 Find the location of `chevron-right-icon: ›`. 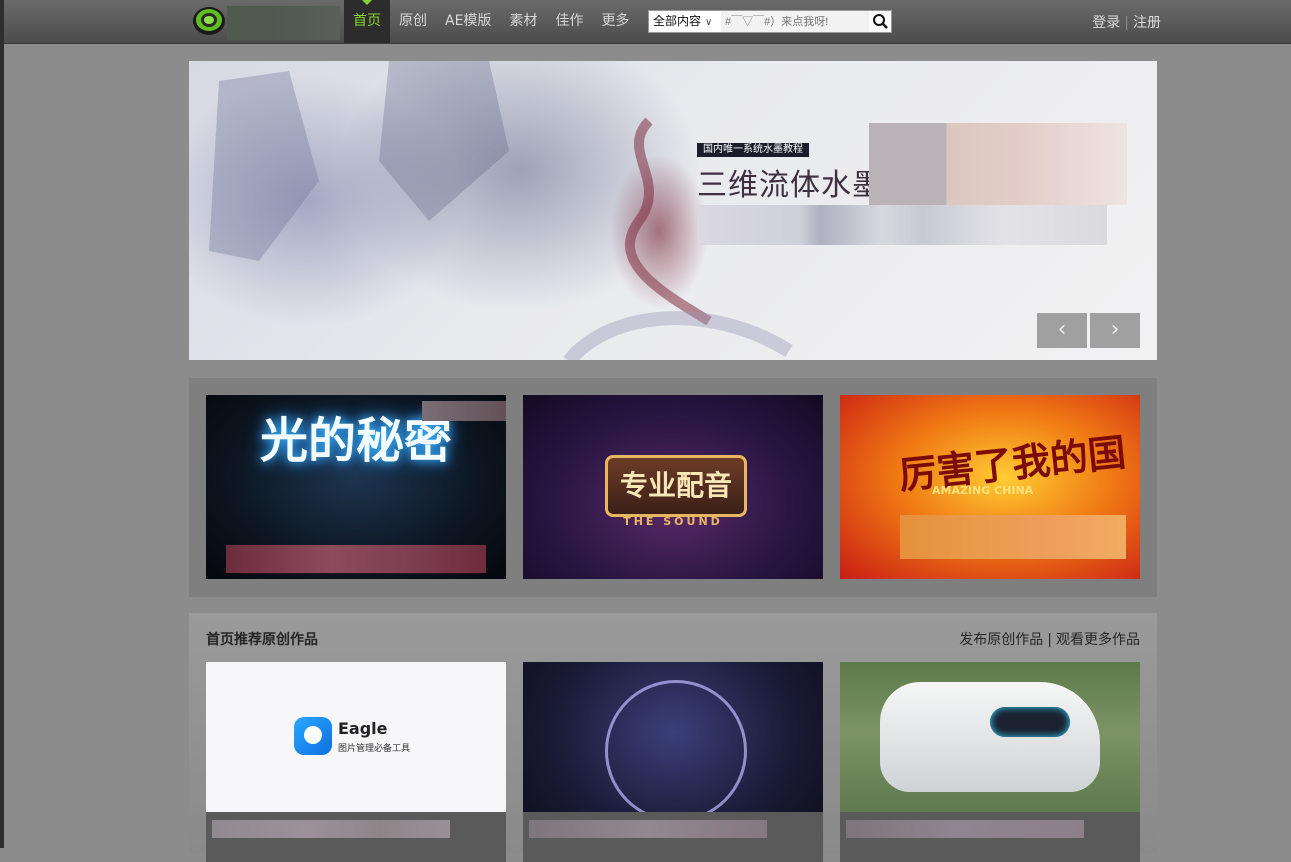

chevron-right-icon: › is located at coordinates (1115, 329).